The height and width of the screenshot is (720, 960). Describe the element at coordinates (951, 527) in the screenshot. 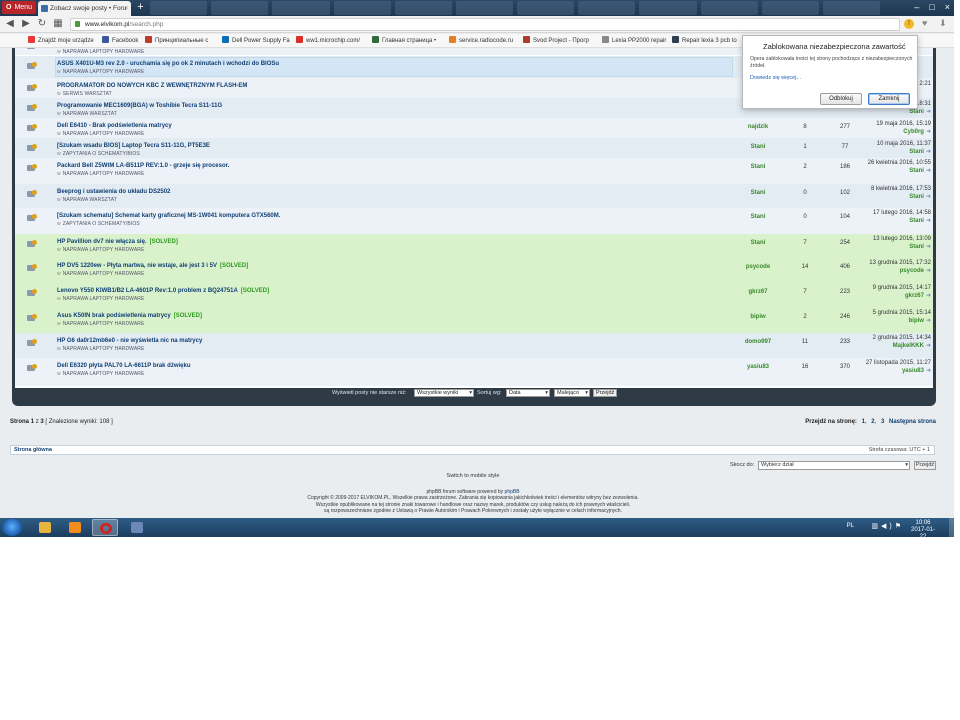

I see `show-desktop-button` at that location.